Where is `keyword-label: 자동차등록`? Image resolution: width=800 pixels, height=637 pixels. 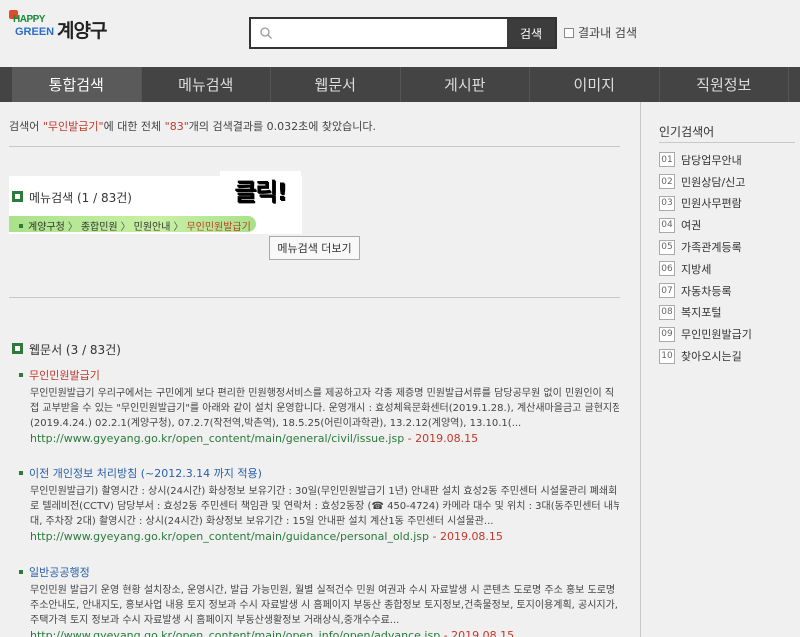
keyword-label: 자동차등록 is located at coordinates (706, 291).